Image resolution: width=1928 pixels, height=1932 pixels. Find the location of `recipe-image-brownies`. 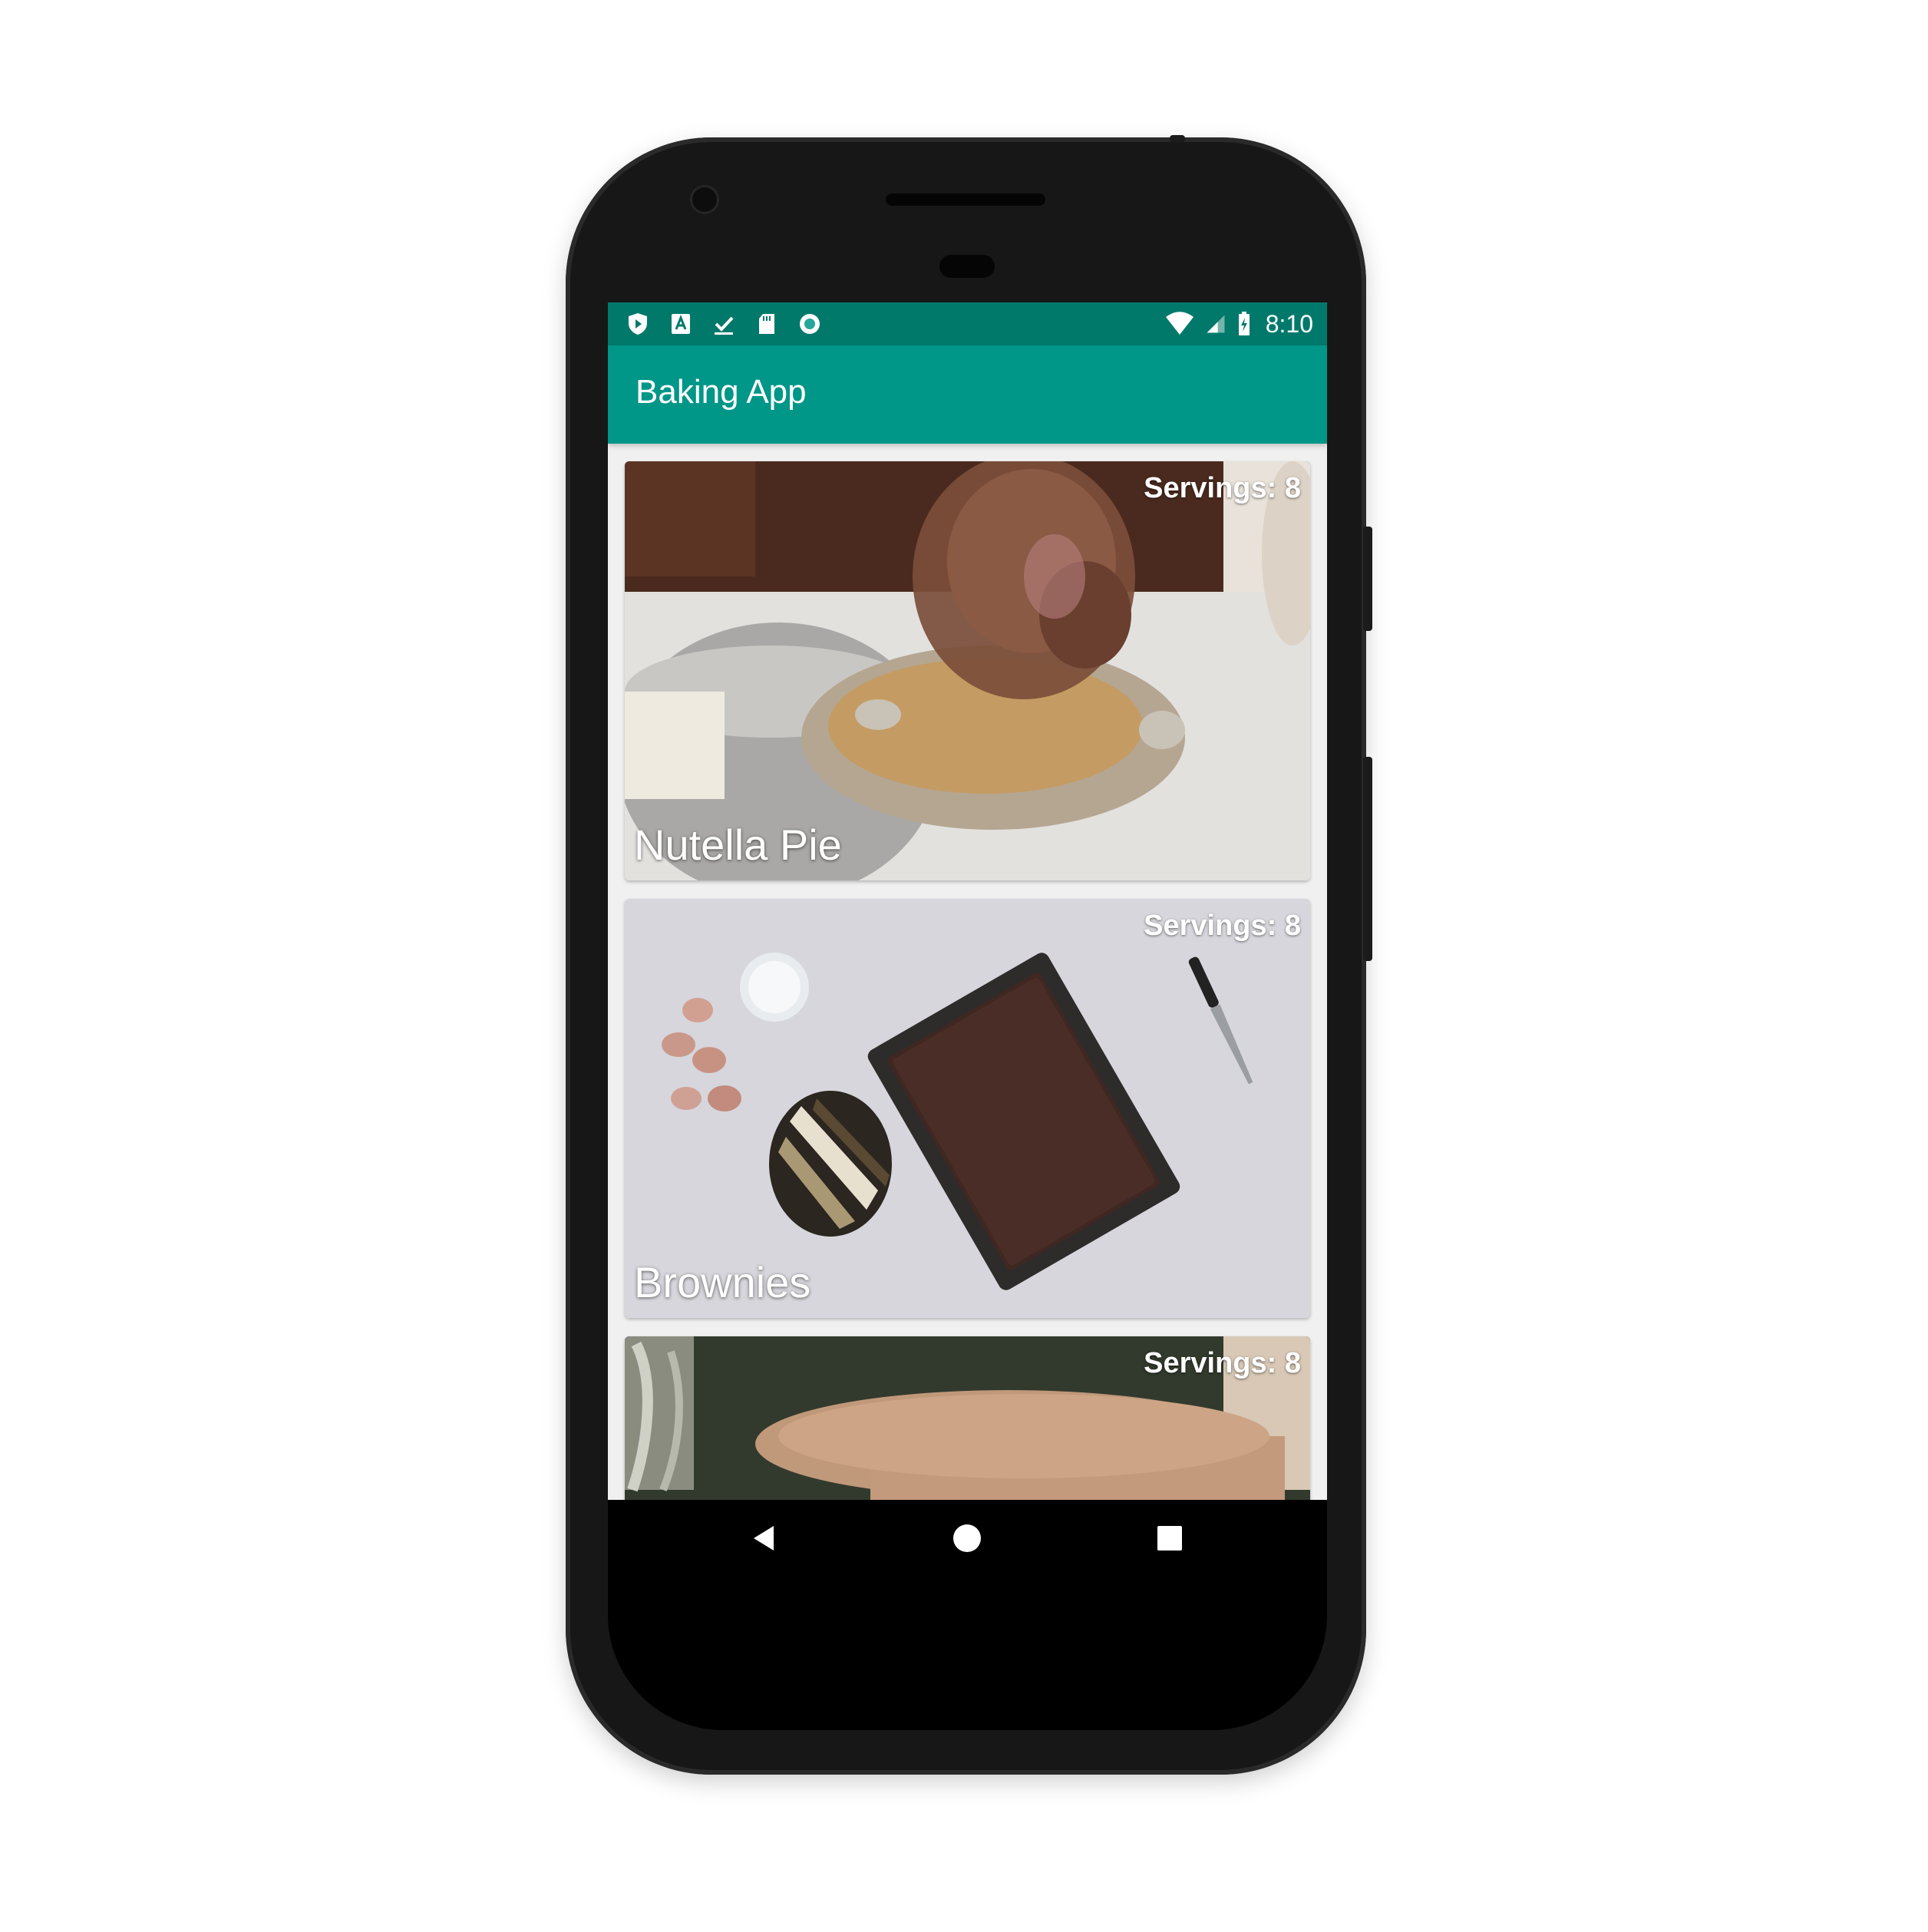

recipe-image-brownies is located at coordinates (967, 1108).